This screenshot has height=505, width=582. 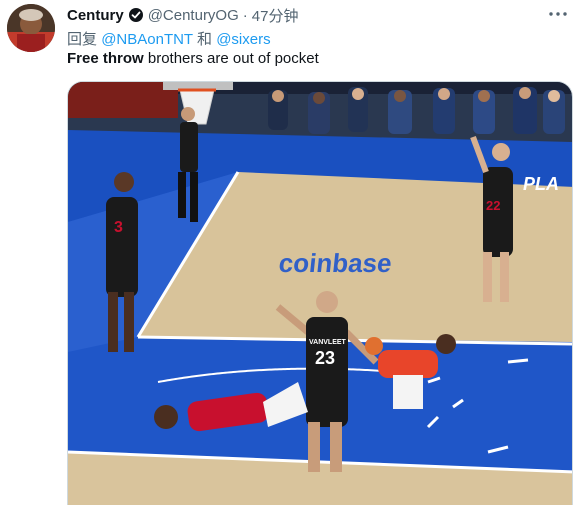 I want to click on verified-badge-icon, so click(x=136, y=15).